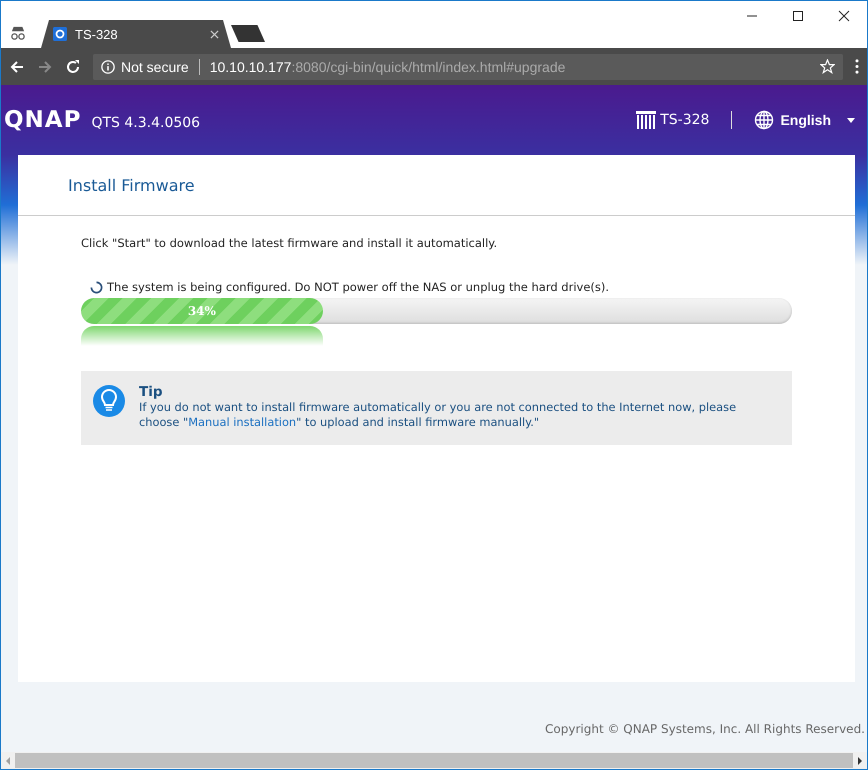 The image size is (868, 770). I want to click on close-icon, so click(844, 16).